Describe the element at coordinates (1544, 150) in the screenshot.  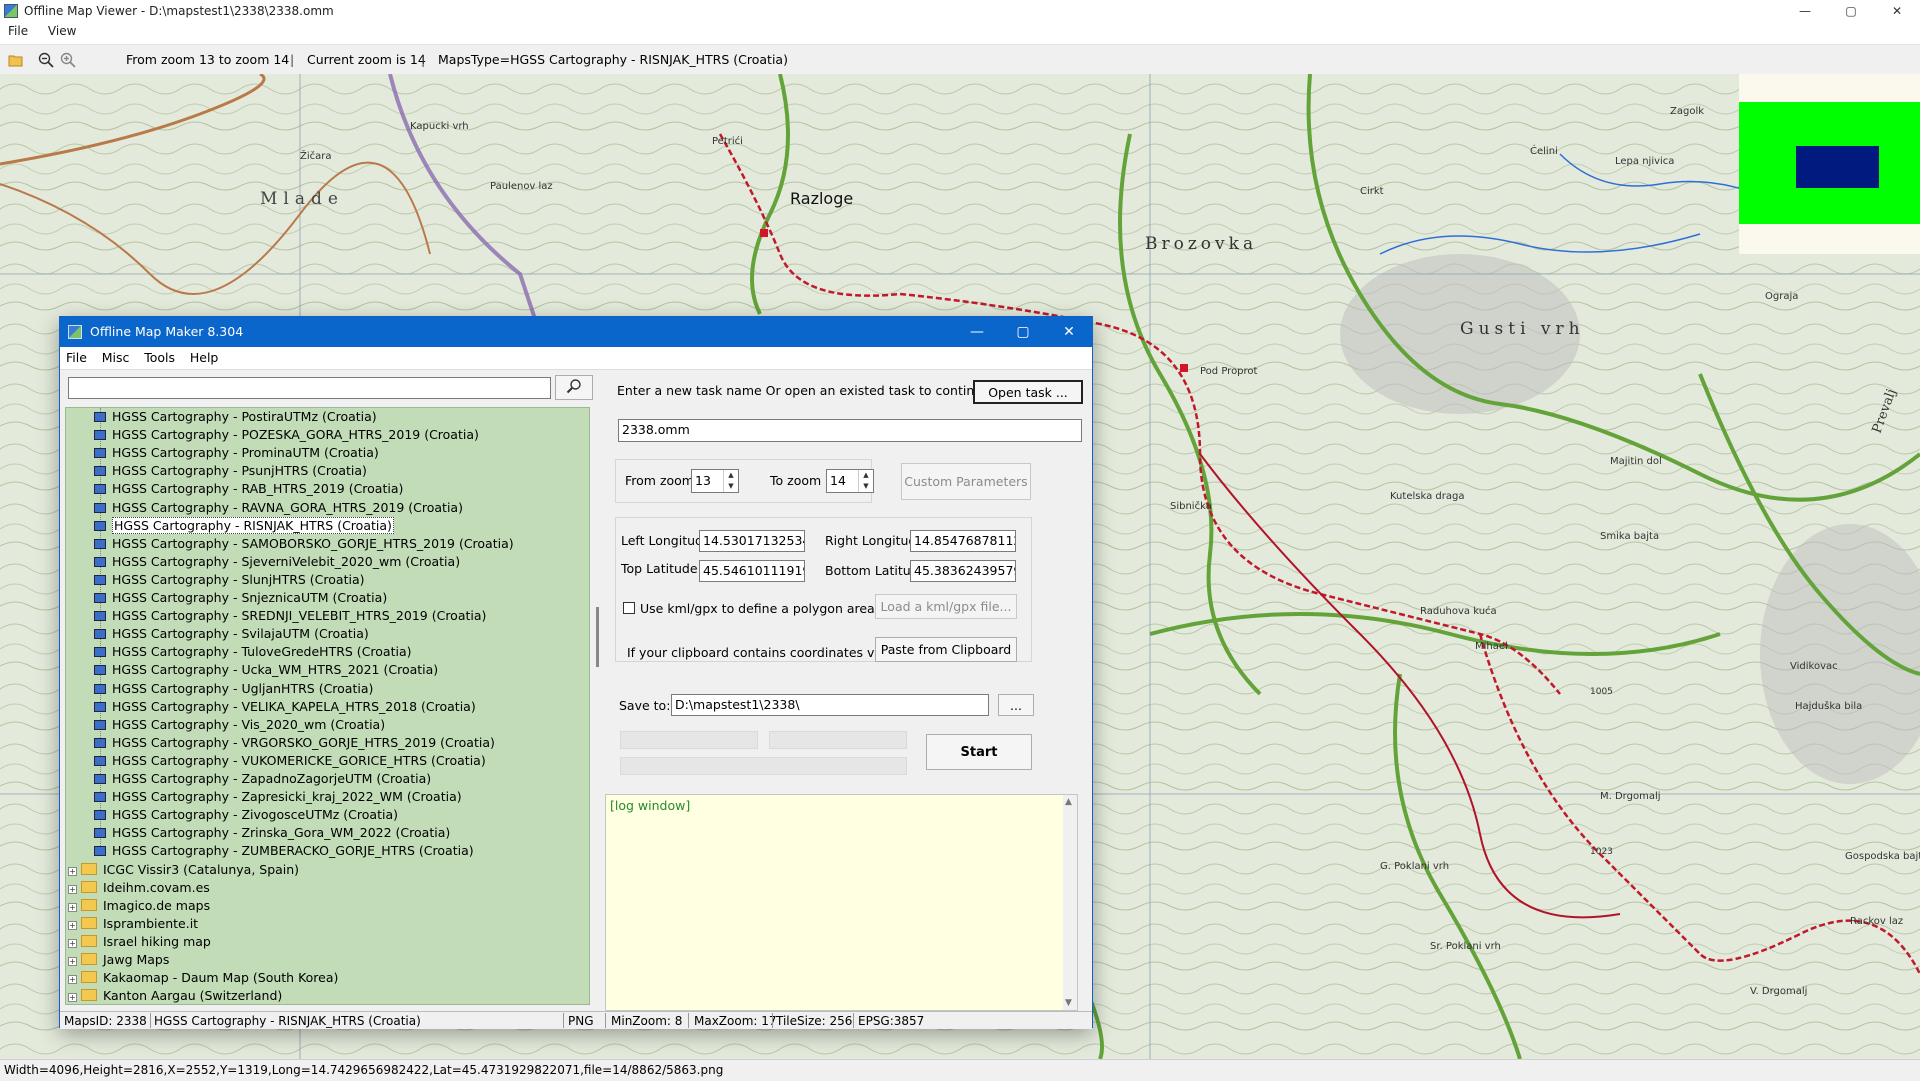
I see `map-label: Ćelini` at that location.